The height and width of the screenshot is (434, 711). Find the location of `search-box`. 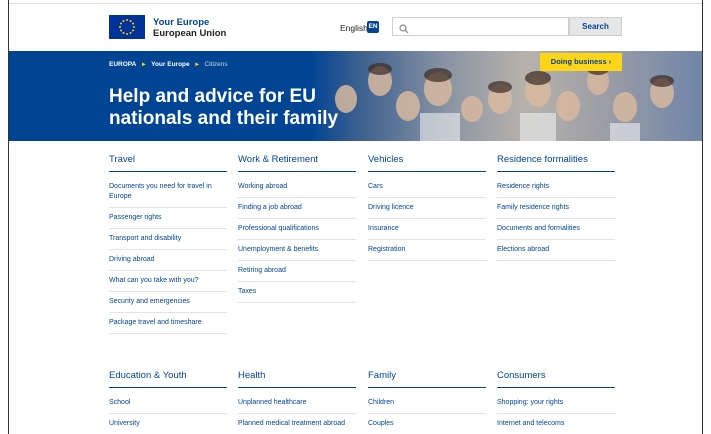

search-box is located at coordinates (480, 26).